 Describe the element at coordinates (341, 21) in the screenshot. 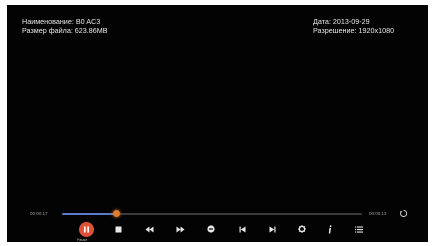

I see `file-date: Дата: 2013-09-29` at that location.